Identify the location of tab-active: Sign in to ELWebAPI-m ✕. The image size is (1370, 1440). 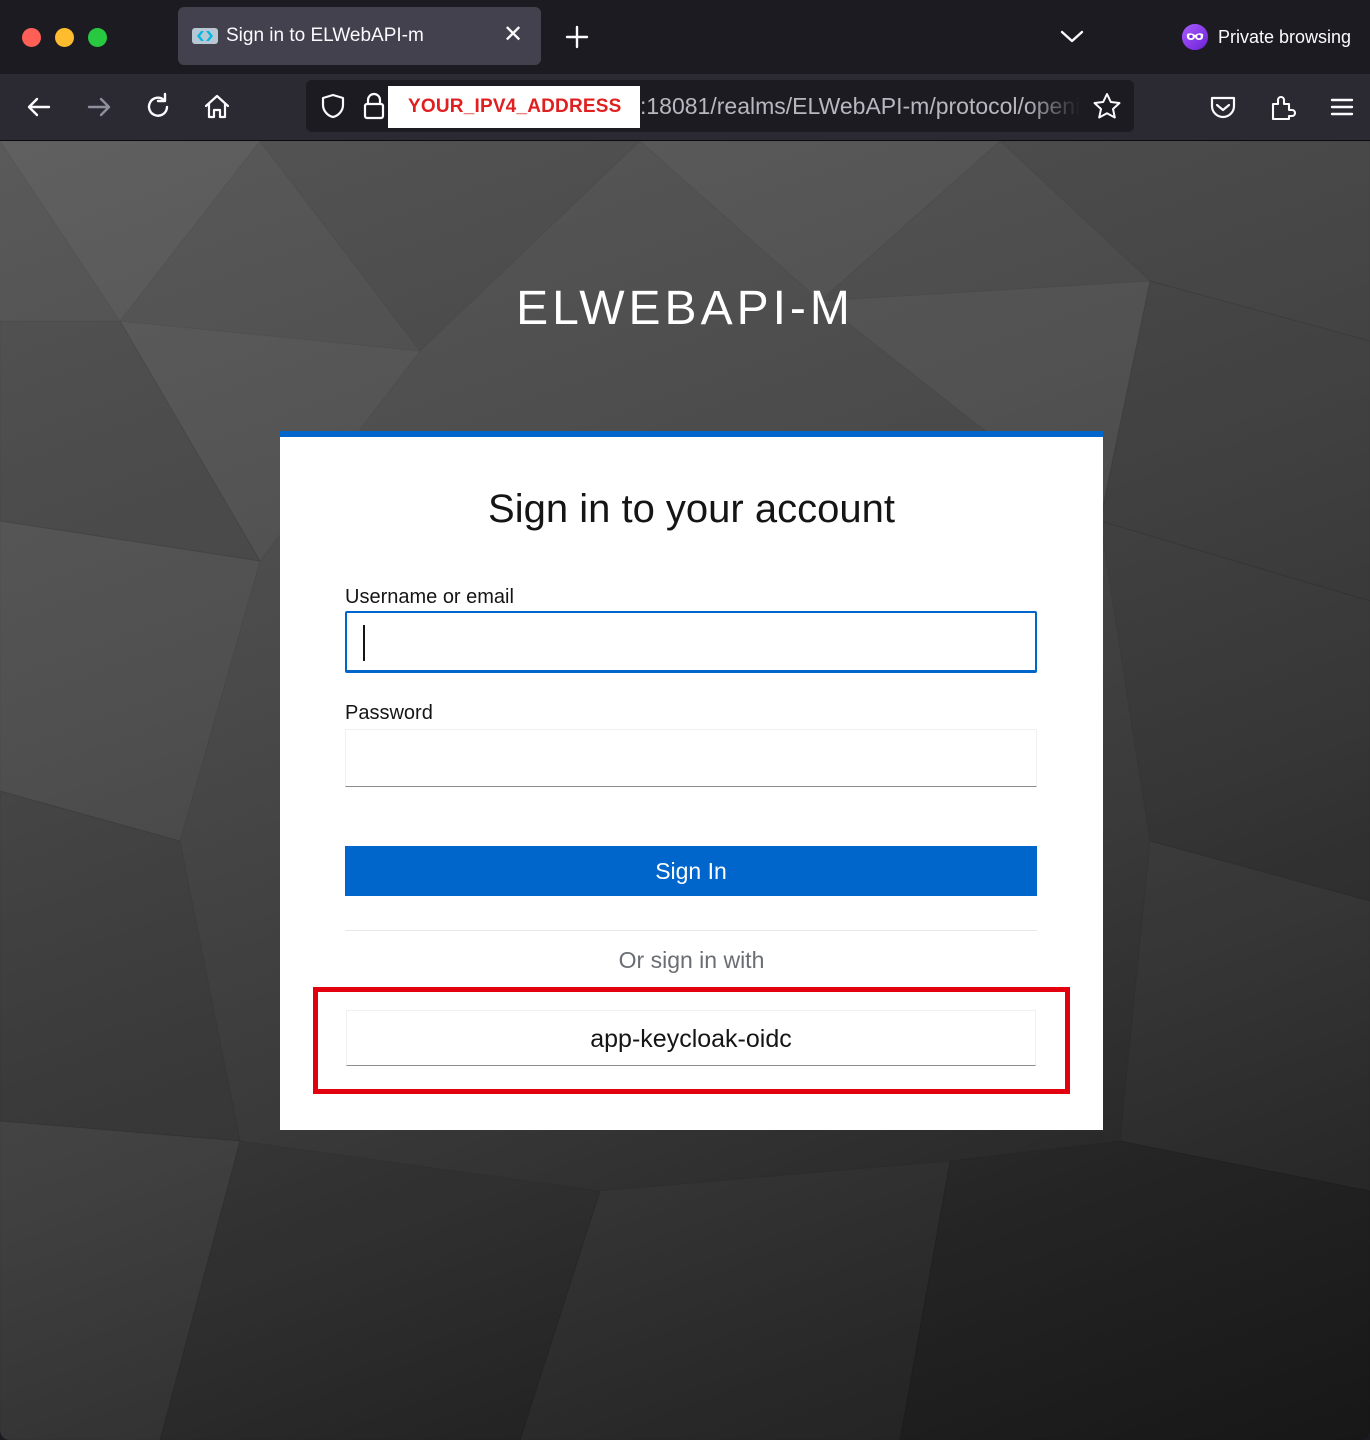
(359, 36).